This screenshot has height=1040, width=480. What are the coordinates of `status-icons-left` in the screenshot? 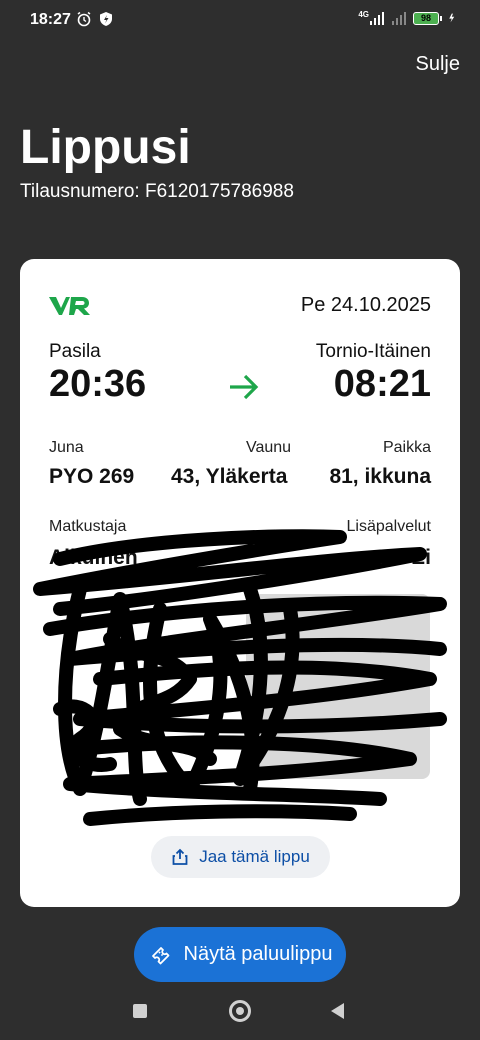 It's located at (95, 19).